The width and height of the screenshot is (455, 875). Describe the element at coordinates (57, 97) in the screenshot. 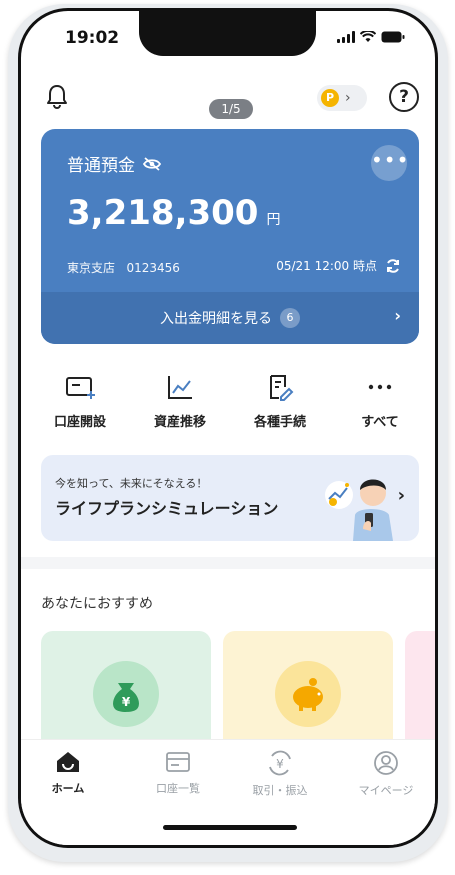

I see `bell-icon` at that location.